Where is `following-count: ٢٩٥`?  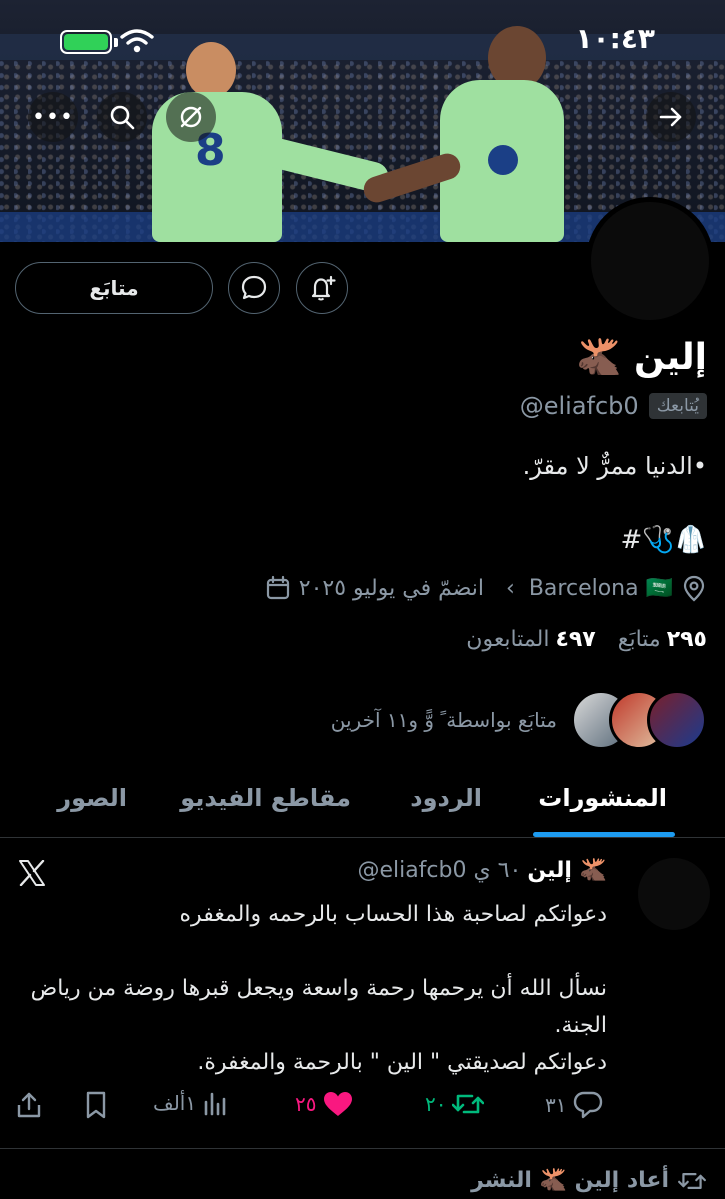 following-count: ٢٩٥ is located at coordinates (686, 639).